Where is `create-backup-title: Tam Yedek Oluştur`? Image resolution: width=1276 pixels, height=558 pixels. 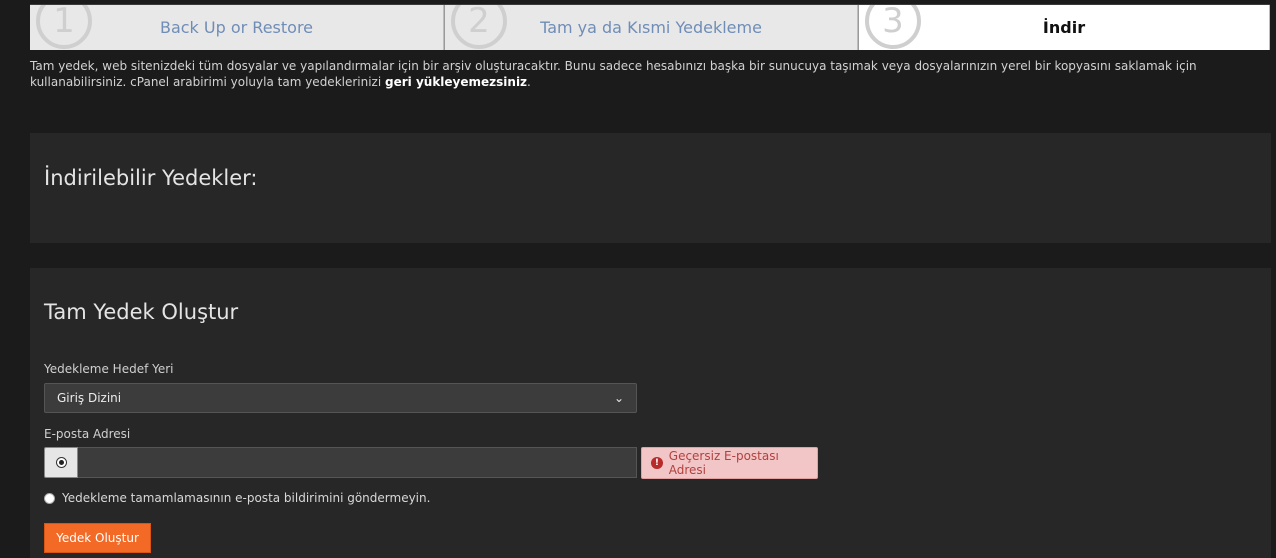 create-backup-title: Tam Yedek Oluştur is located at coordinates (141, 312).